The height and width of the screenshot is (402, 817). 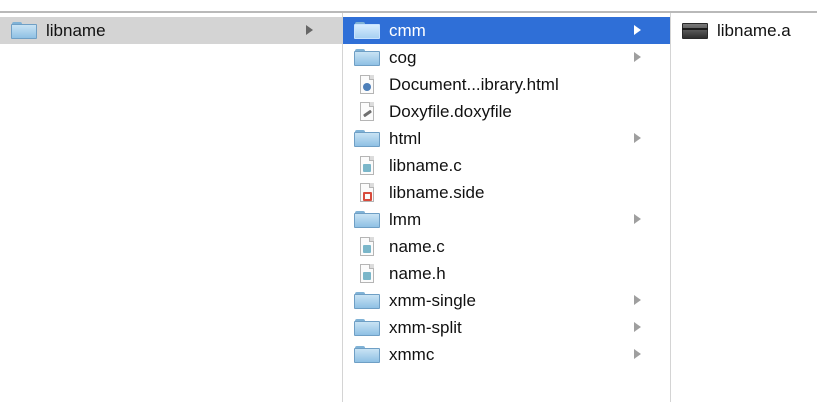 What do you see at coordinates (506, 57) in the screenshot?
I see `list-item: cog` at bounding box center [506, 57].